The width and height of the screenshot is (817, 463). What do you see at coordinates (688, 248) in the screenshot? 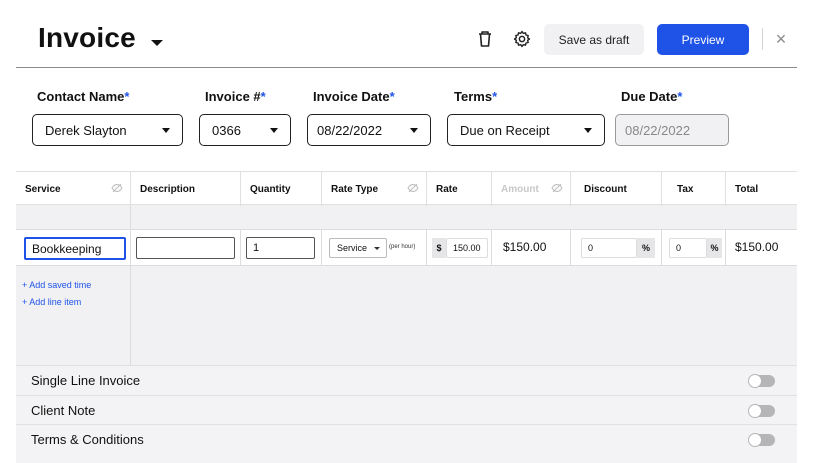
I see `tax-input: 0` at bounding box center [688, 248].